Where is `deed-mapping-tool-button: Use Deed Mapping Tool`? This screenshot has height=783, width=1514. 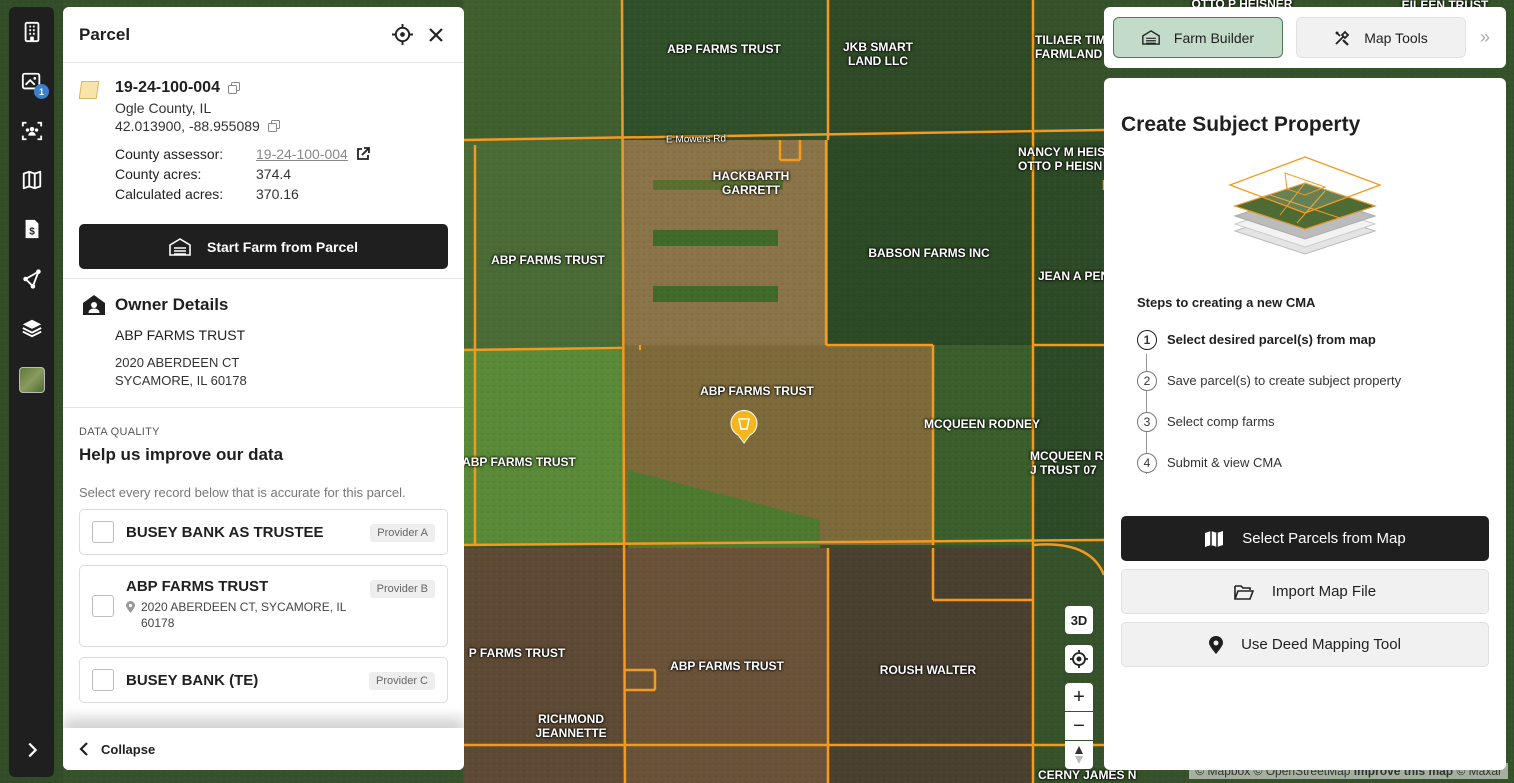
deed-mapping-tool-button: Use Deed Mapping Tool is located at coordinates (1305, 644).